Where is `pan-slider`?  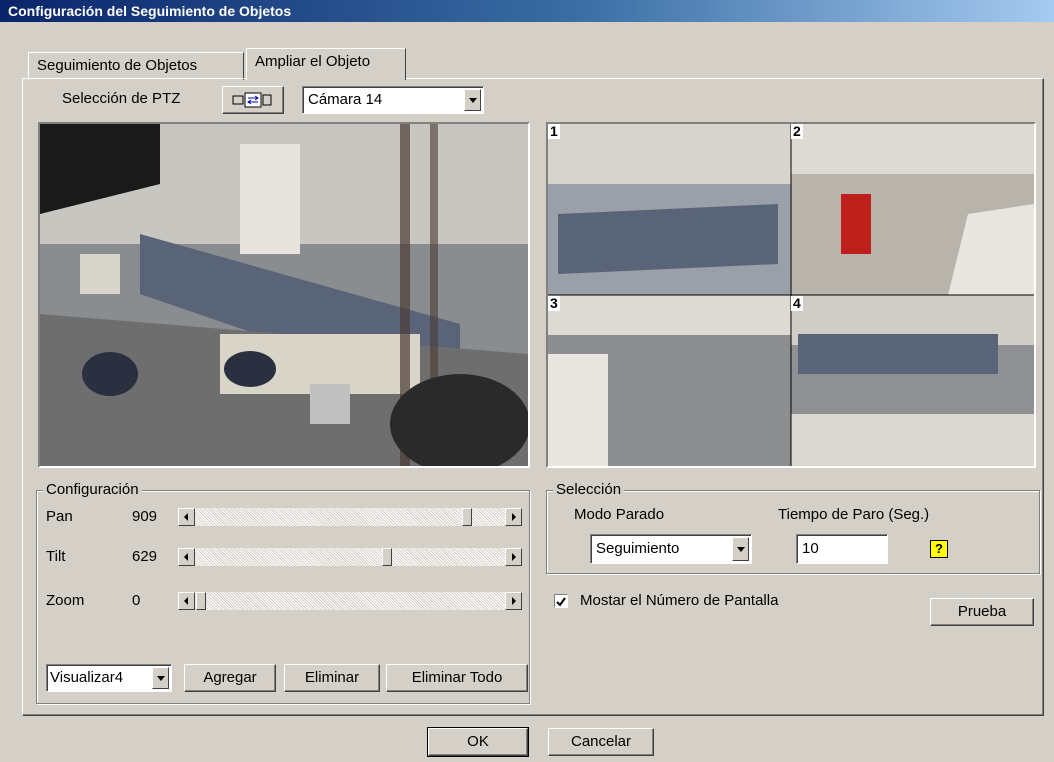 pan-slider is located at coordinates (350, 517).